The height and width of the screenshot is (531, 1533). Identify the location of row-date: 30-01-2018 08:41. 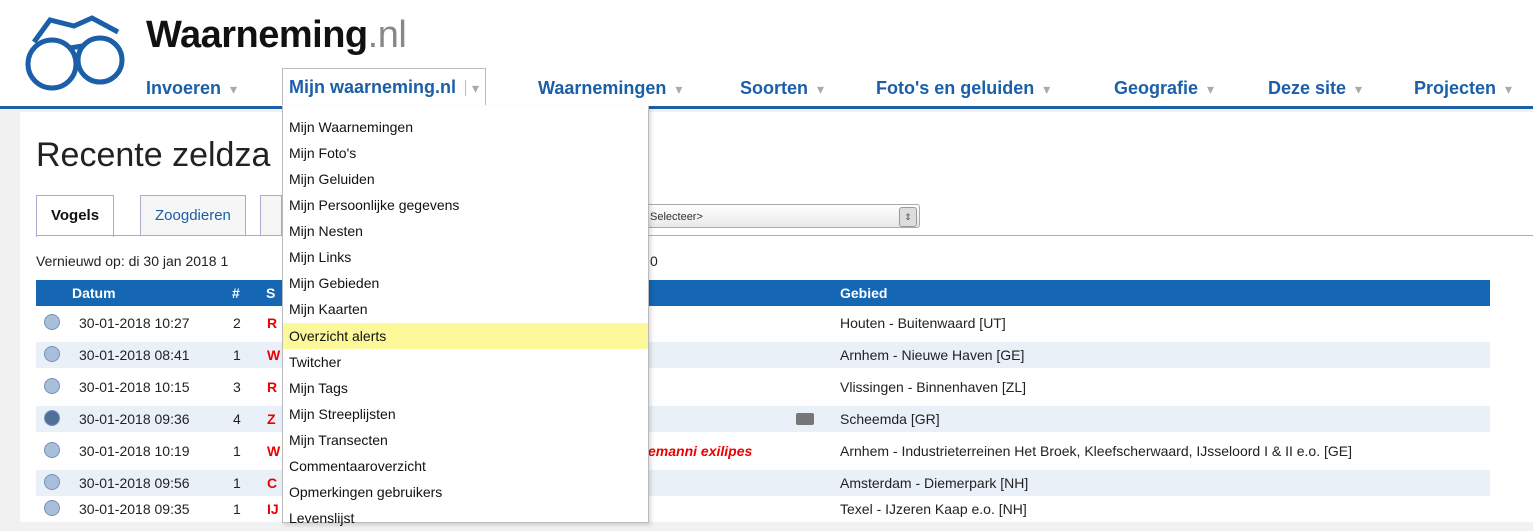
(134, 355).